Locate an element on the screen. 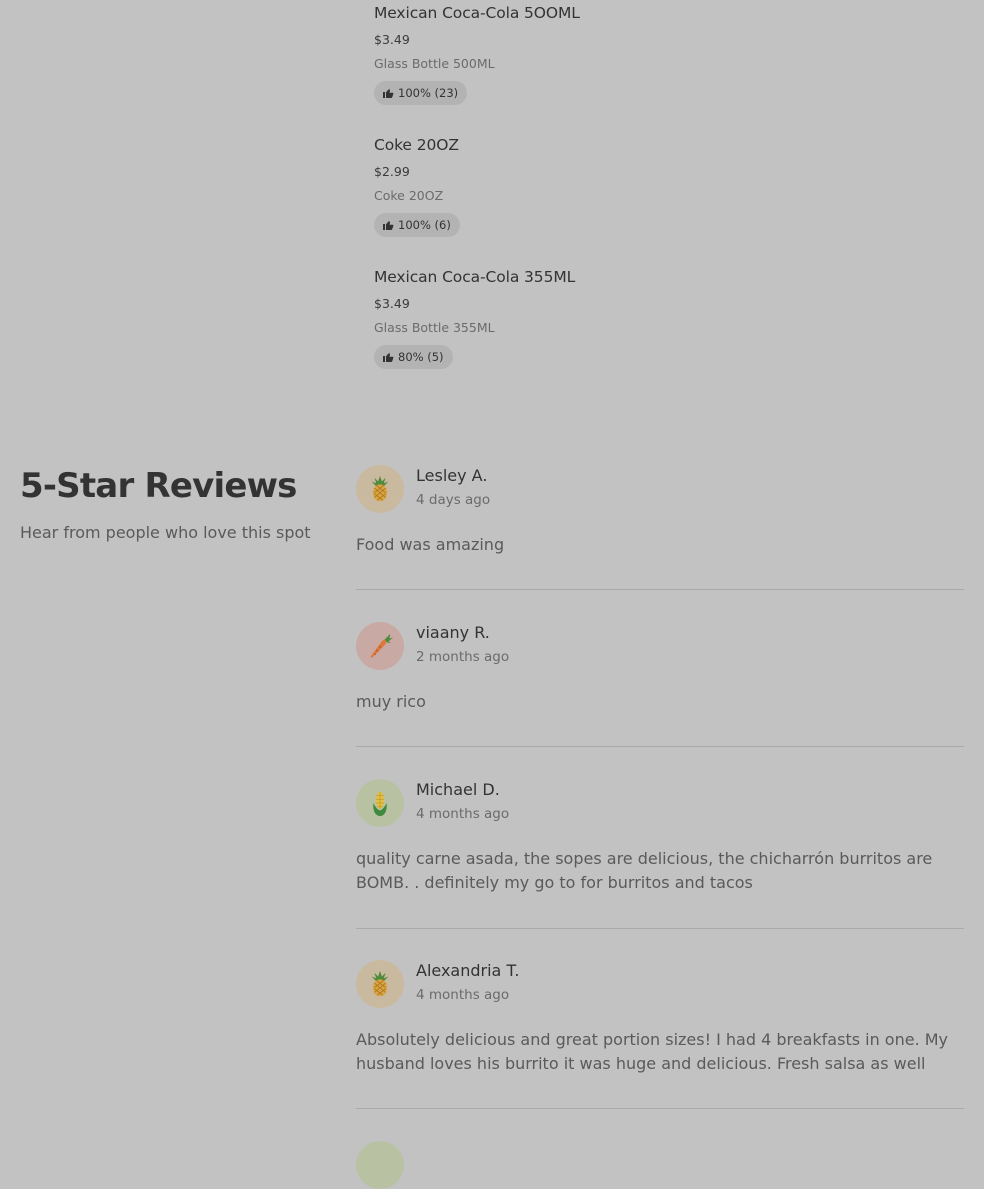 The image size is (984, 1189). reviewer-name: Michael D. is located at coordinates (458, 789).